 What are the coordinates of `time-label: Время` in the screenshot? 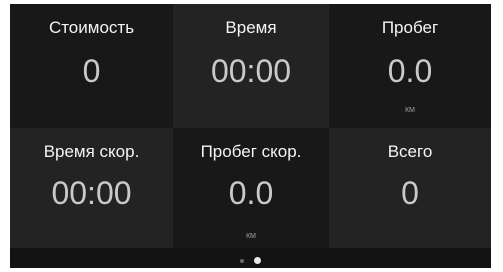 It's located at (251, 27).